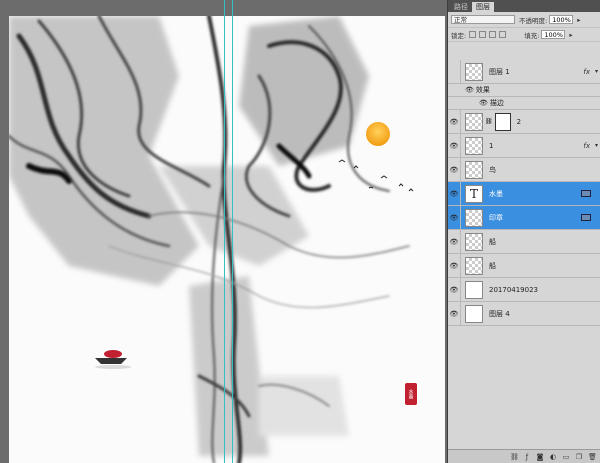 Image resolution: width=600 pixels, height=463 pixels. Describe the element at coordinates (461, 7) in the screenshot. I see `tab-paths: 路径` at that location.